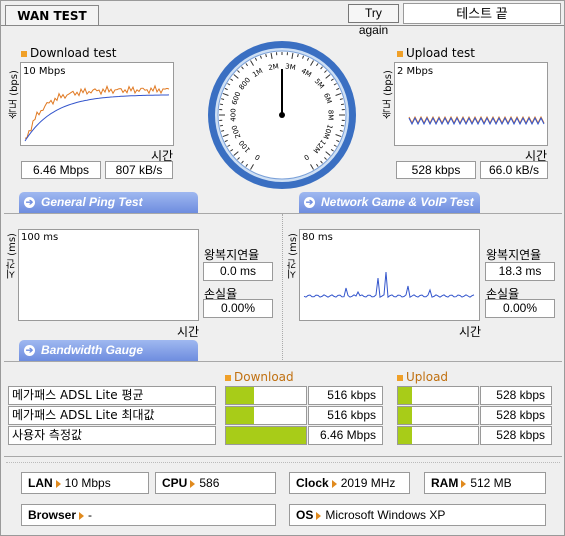 Image resolution: width=565 pixels, height=536 pixels. I want to click on download-plot: 10 Mbps, so click(97, 104).